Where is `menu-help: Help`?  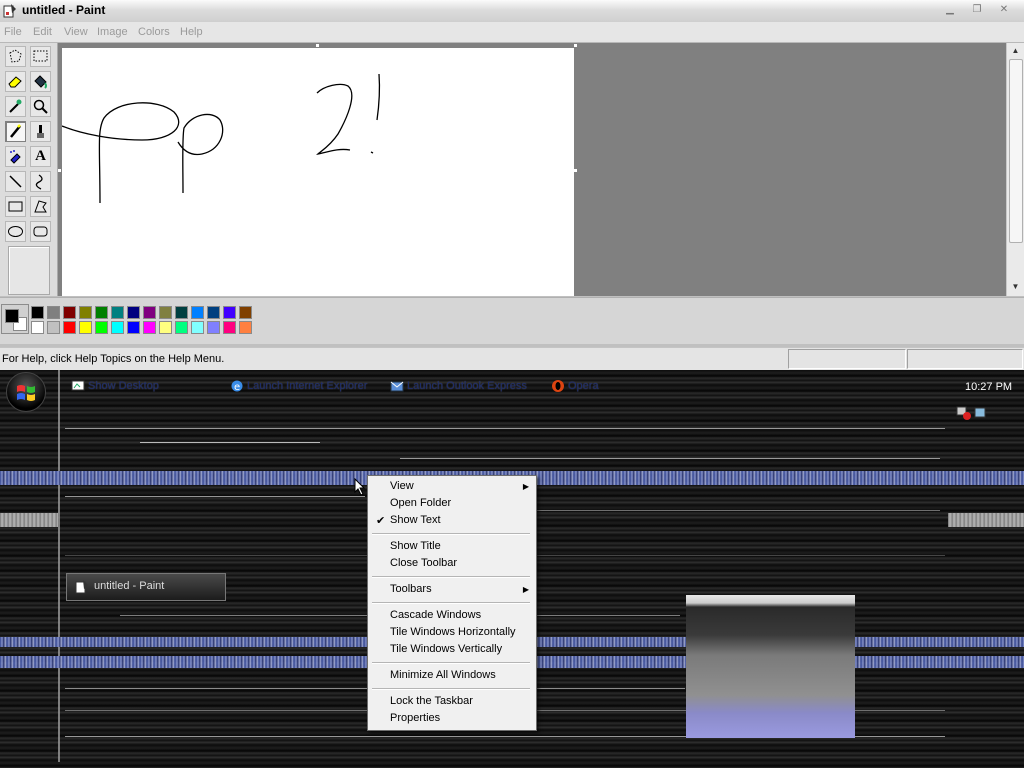
menu-help: Help is located at coordinates (191, 32).